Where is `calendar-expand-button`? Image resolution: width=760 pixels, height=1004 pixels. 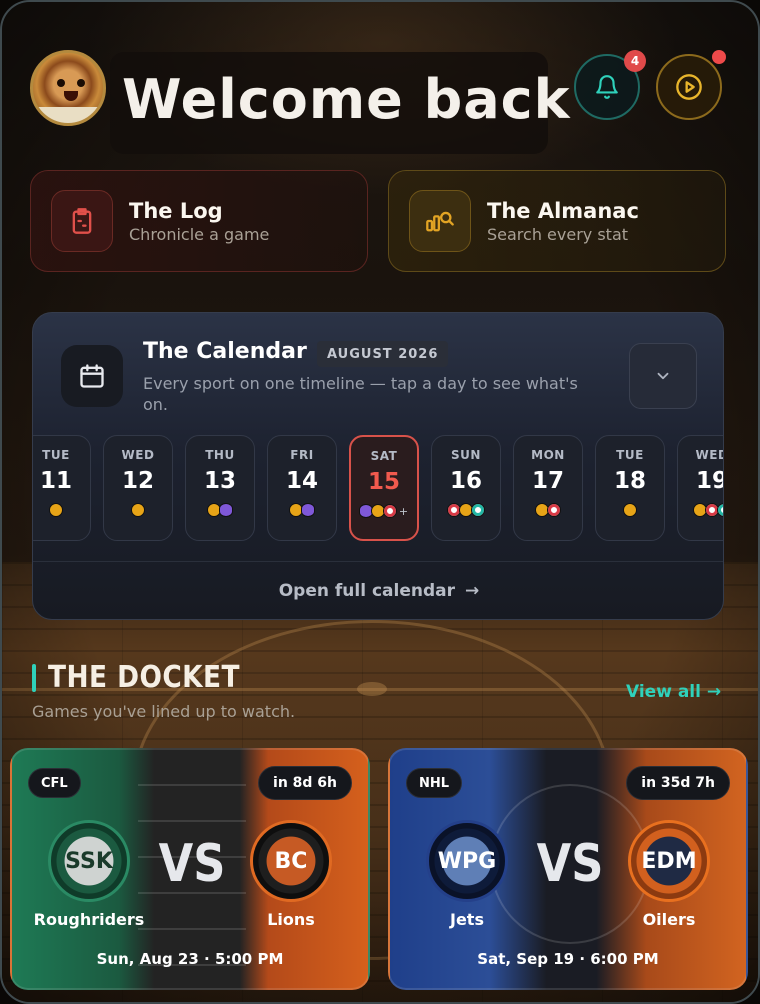 calendar-expand-button is located at coordinates (663, 376).